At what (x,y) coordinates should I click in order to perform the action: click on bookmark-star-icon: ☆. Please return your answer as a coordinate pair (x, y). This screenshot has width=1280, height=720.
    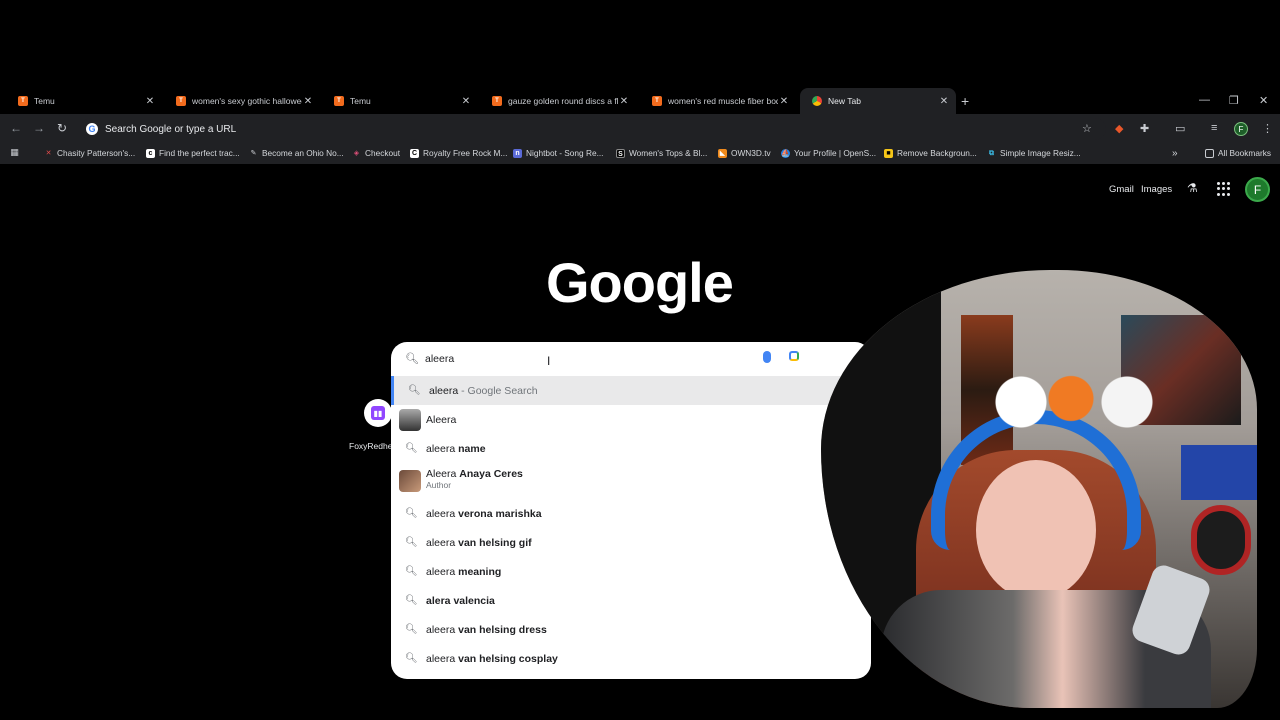
    Looking at the image, I should click on (1087, 128).